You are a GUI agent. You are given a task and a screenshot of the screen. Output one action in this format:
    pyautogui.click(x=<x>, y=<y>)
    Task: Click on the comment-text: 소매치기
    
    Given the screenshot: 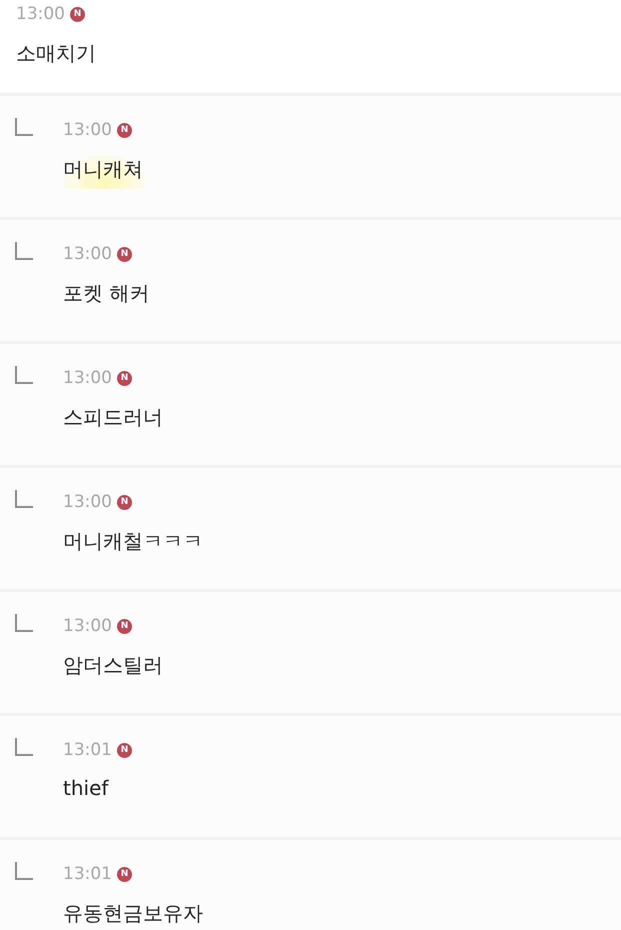 What is the action you would take?
    pyautogui.click(x=56, y=53)
    